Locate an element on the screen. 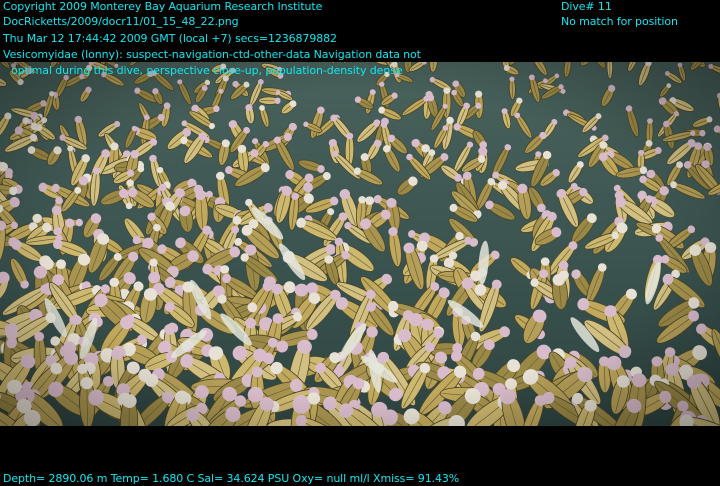  dive-number-text: Dive# 11 is located at coordinates (586, 6).